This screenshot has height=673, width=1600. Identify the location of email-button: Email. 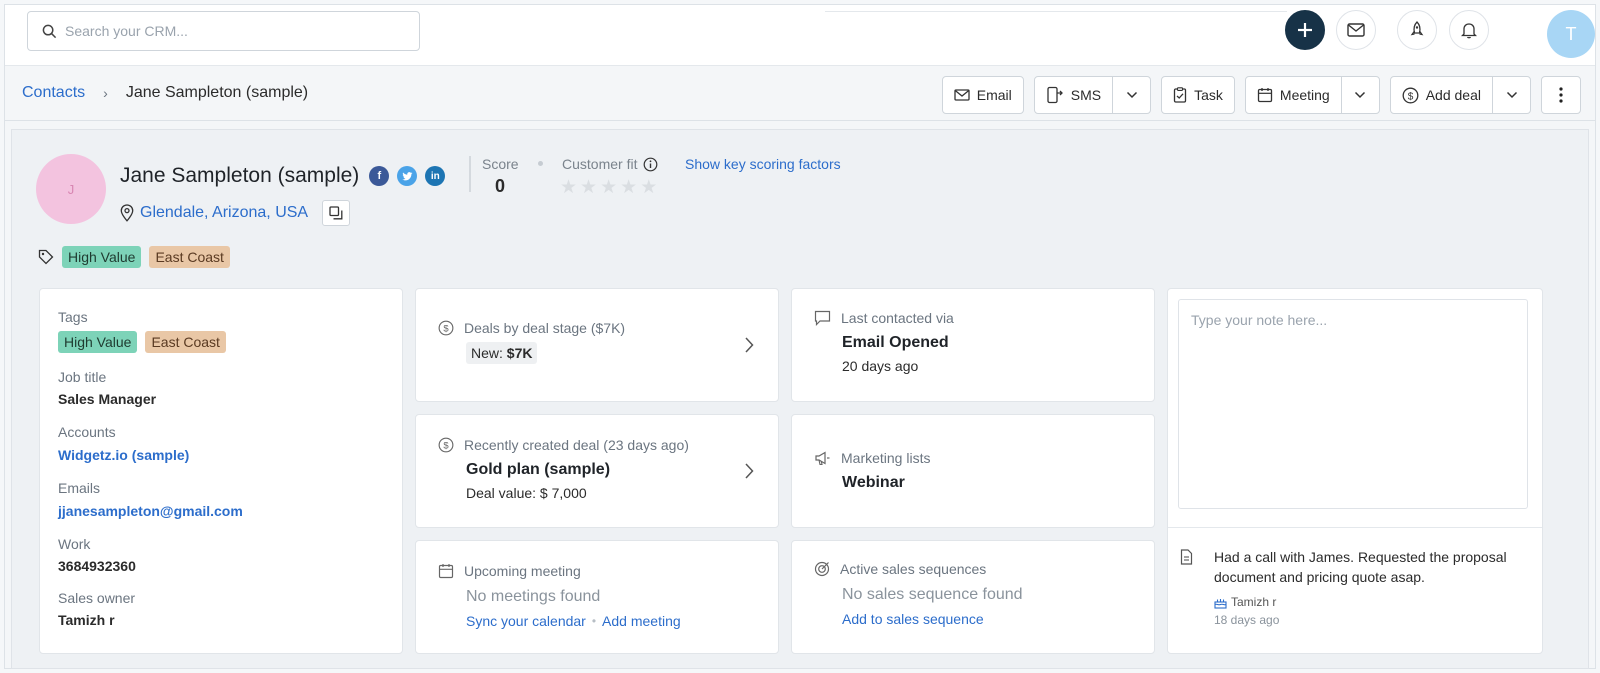
(982, 95).